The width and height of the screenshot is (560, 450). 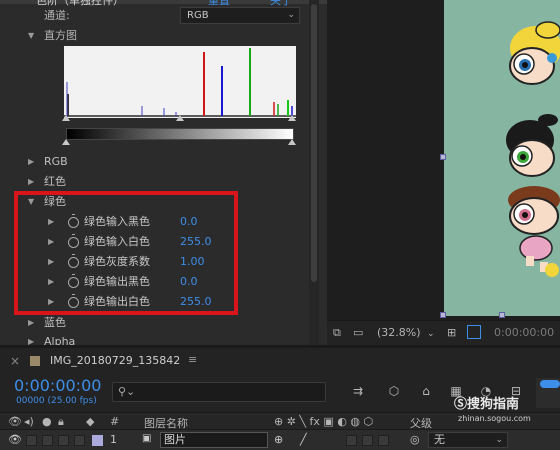 I want to click on zoom-value: (32.8%), so click(x=399, y=332).